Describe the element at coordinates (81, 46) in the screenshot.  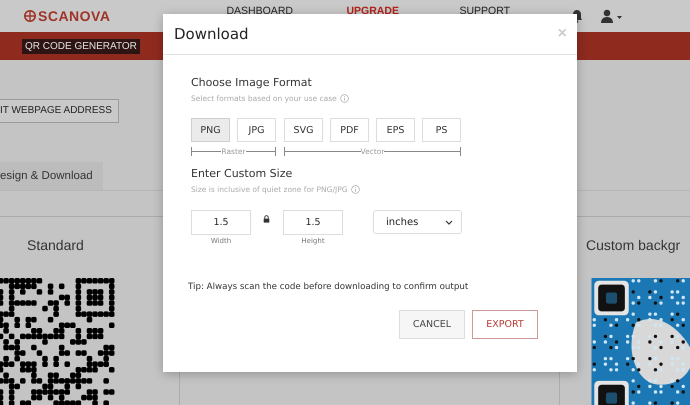
I see `page-title: QR CODE GENERATOR` at that location.